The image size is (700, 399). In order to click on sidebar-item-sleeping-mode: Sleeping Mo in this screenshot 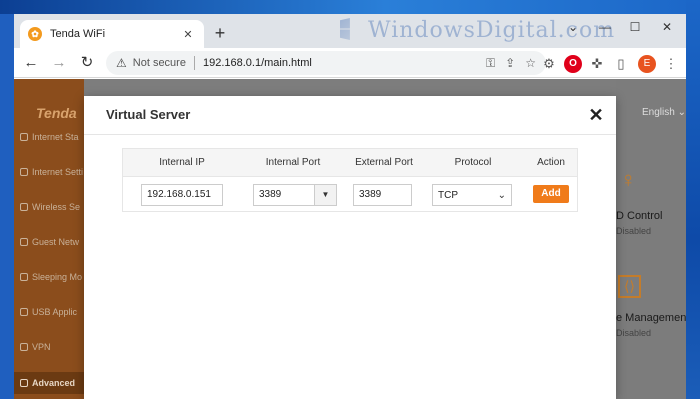, I will do `click(51, 277)`.